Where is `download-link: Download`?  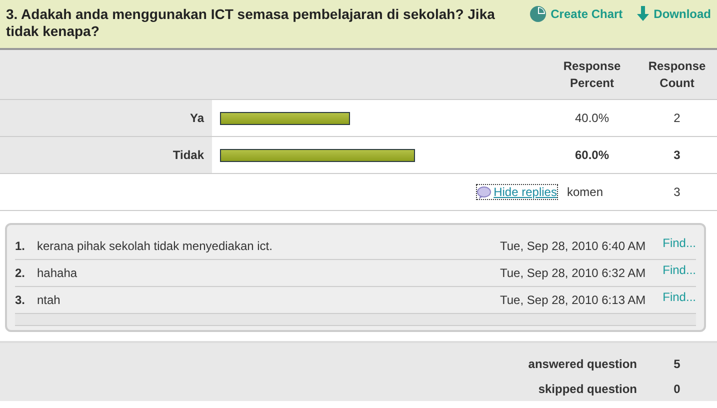 download-link: Download is located at coordinates (673, 14).